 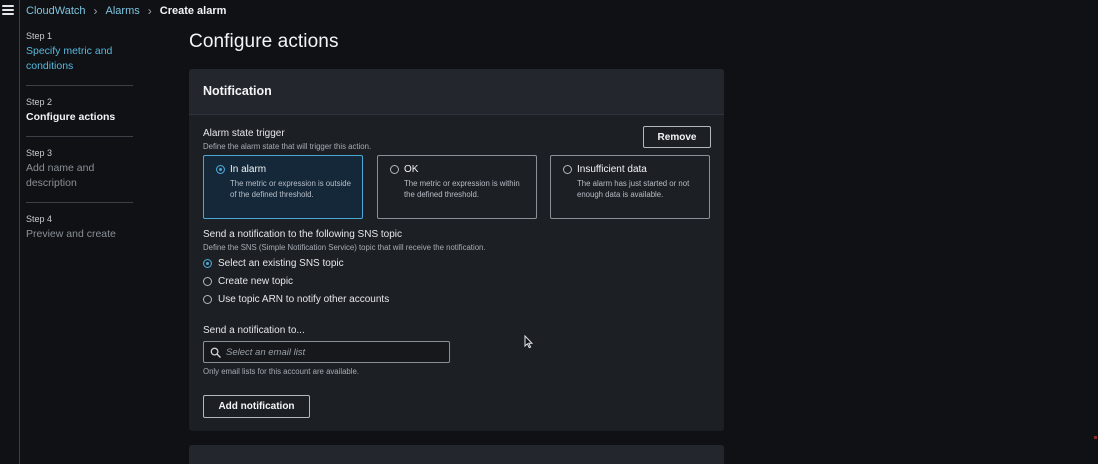 What do you see at coordinates (1095, 437) in the screenshot?
I see `edge-marker` at bounding box center [1095, 437].